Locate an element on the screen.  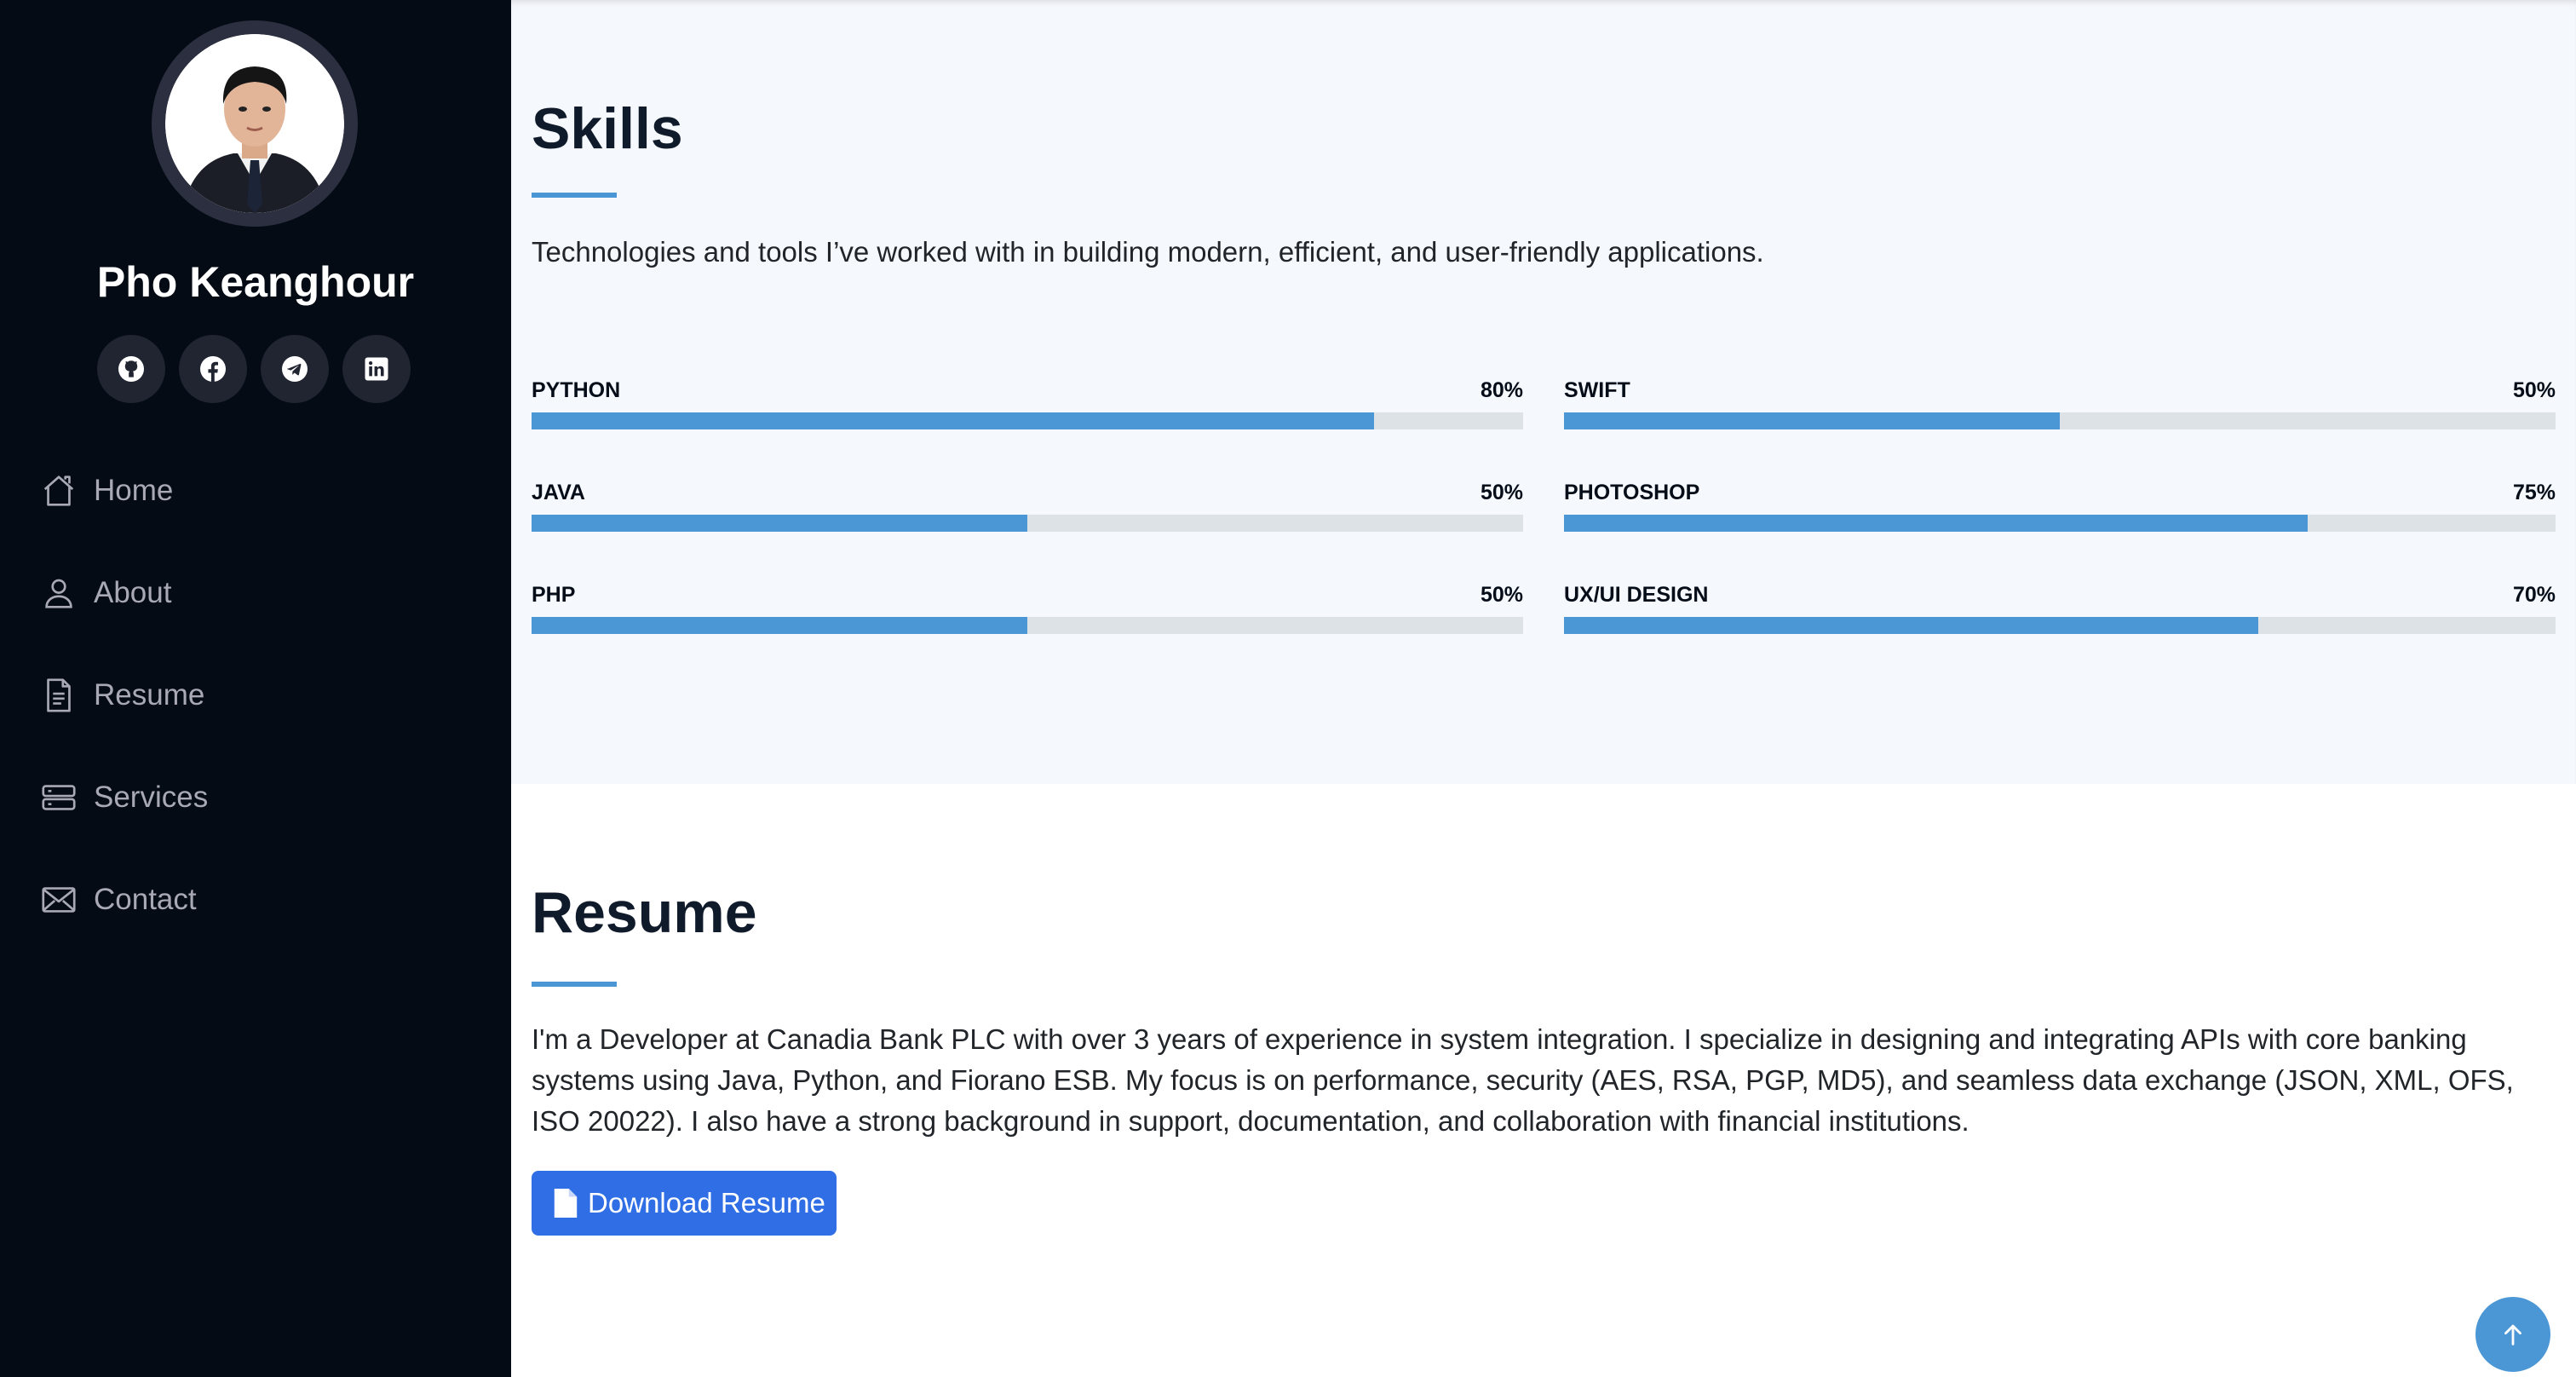
skill-name: PHP is located at coordinates (554, 595).